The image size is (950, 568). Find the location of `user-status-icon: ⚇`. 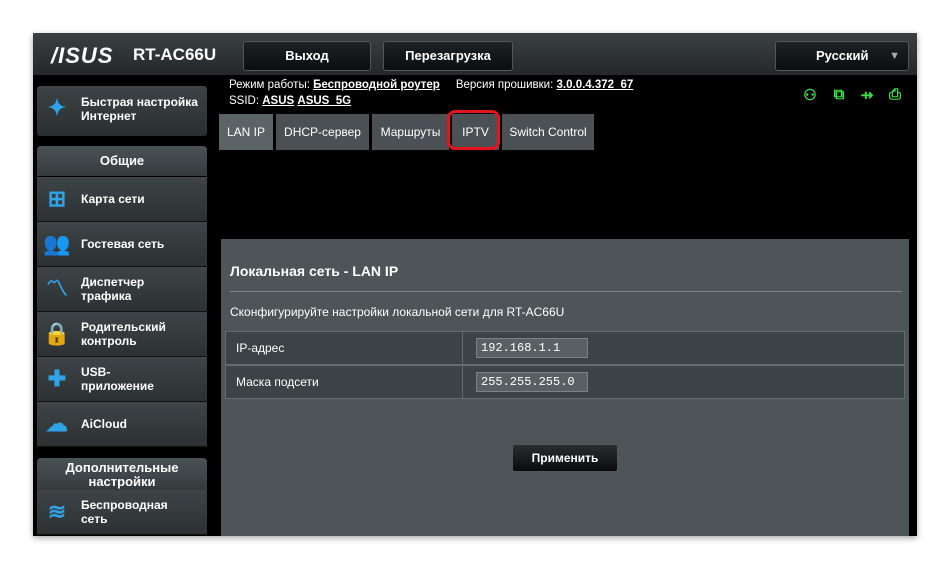

user-status-icon: ⚇ is located at coordinates (810, 95).